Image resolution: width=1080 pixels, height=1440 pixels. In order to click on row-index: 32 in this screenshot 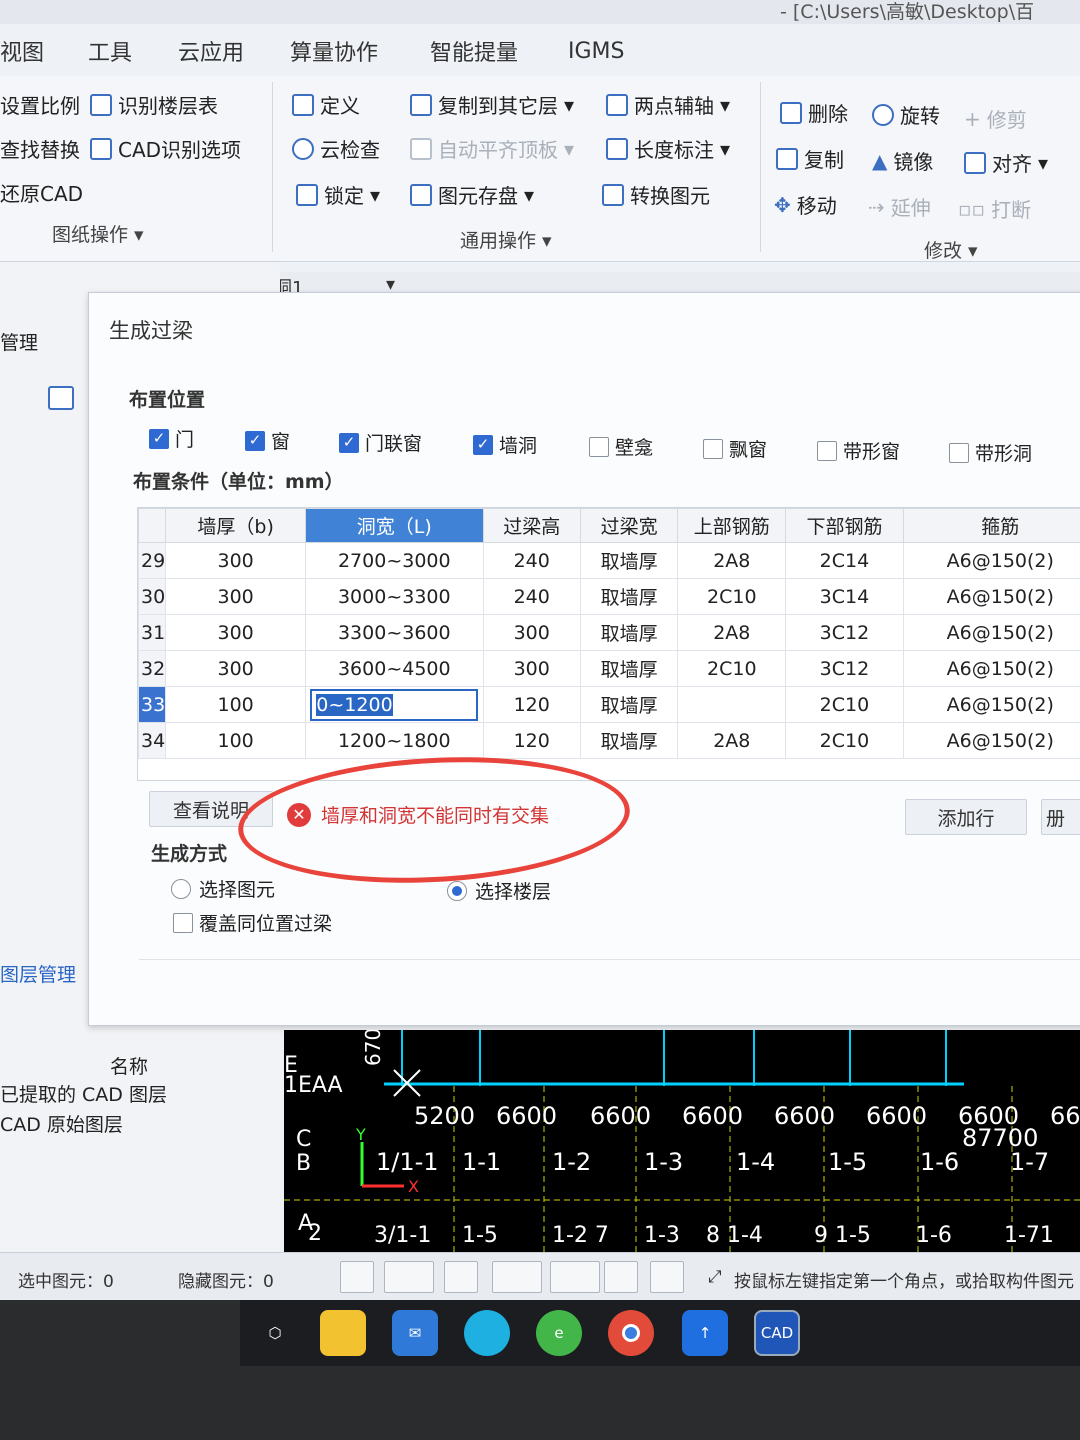, I will do `click(152, 668)`.